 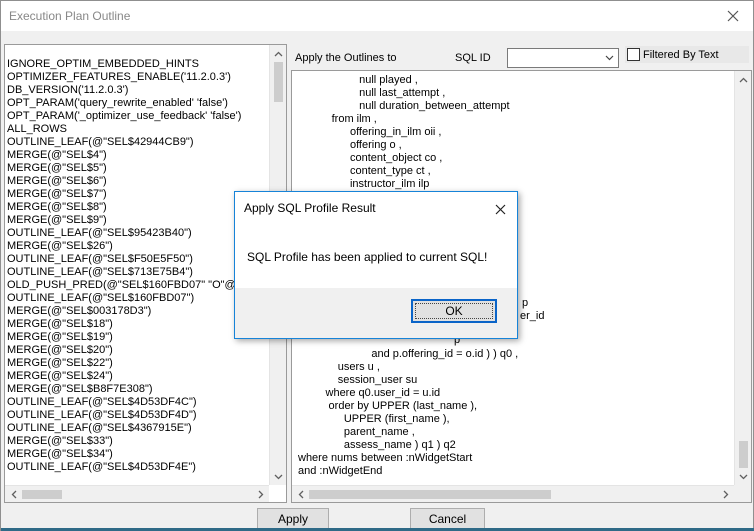 What do you see at coordinates (57, 155) in the screenshot?
I see `list-item: MERGE(@"SEL$4")` at bounding box center [57, 155].